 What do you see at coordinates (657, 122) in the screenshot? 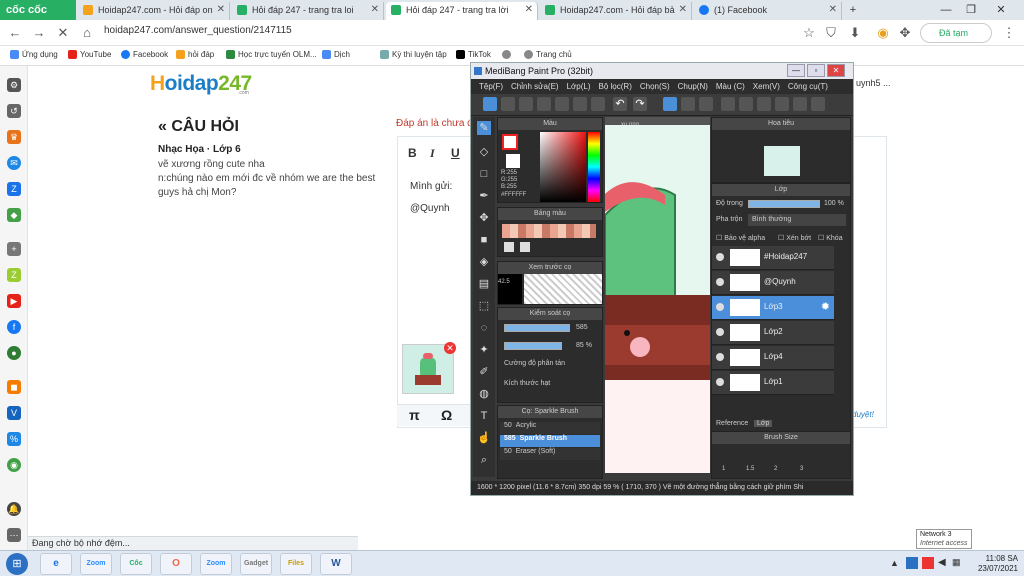
I see `canvas-tab: xu.png` at bounding box center [657, 122].